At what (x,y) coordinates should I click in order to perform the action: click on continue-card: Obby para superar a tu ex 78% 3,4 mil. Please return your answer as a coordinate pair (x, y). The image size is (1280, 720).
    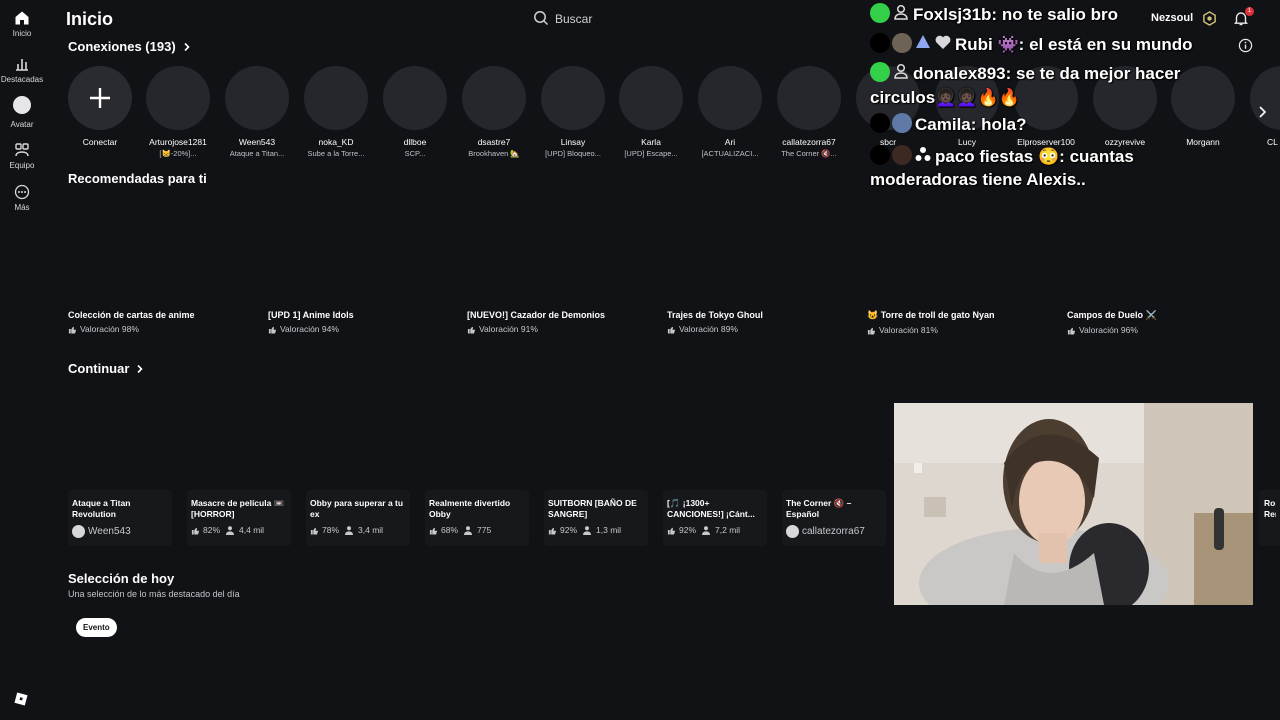
    Looking at the image, I should click on (358, 518).